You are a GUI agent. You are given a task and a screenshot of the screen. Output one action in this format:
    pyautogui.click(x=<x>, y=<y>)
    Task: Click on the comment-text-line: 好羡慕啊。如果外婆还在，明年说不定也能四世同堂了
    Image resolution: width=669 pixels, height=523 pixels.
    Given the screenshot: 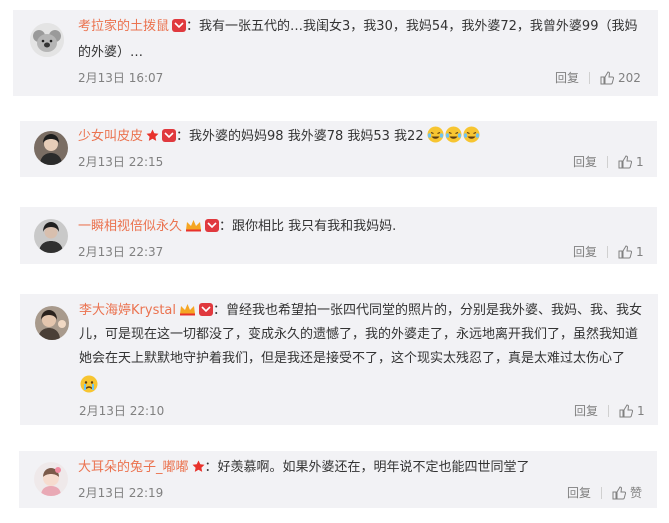 What is the action you would take?
    pyautogui.click(x=373, y=467)
    